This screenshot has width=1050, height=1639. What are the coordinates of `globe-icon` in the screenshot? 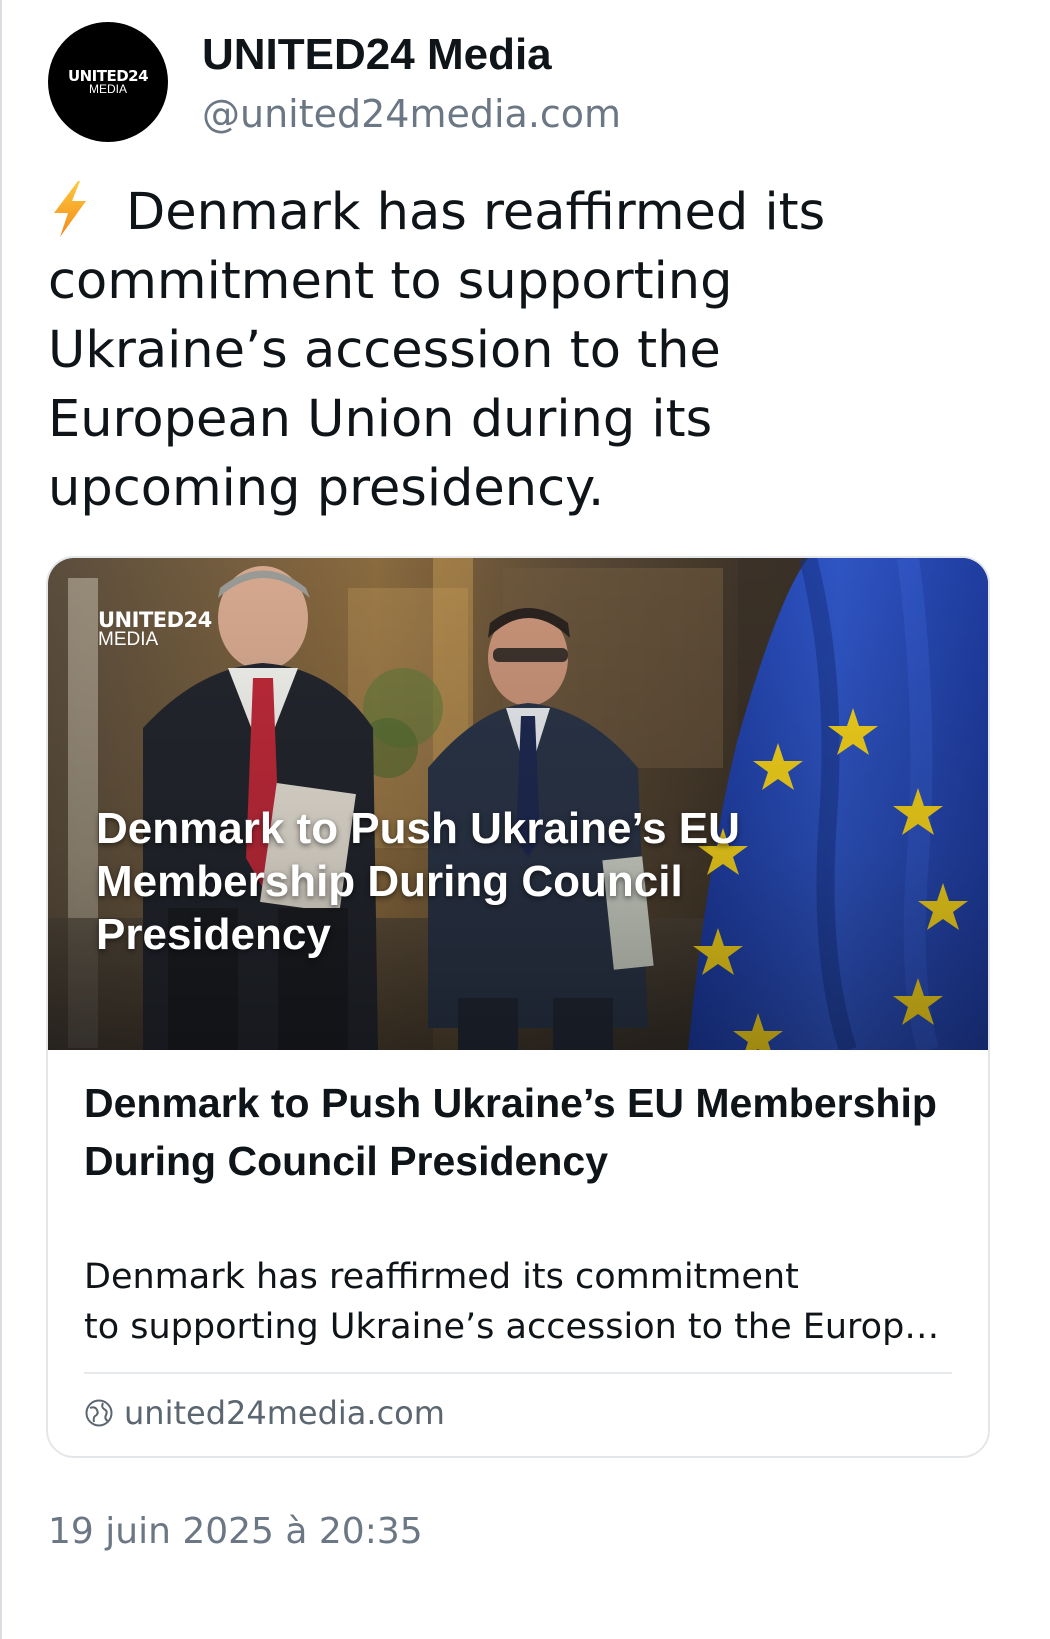 It's located at (99, 1413).